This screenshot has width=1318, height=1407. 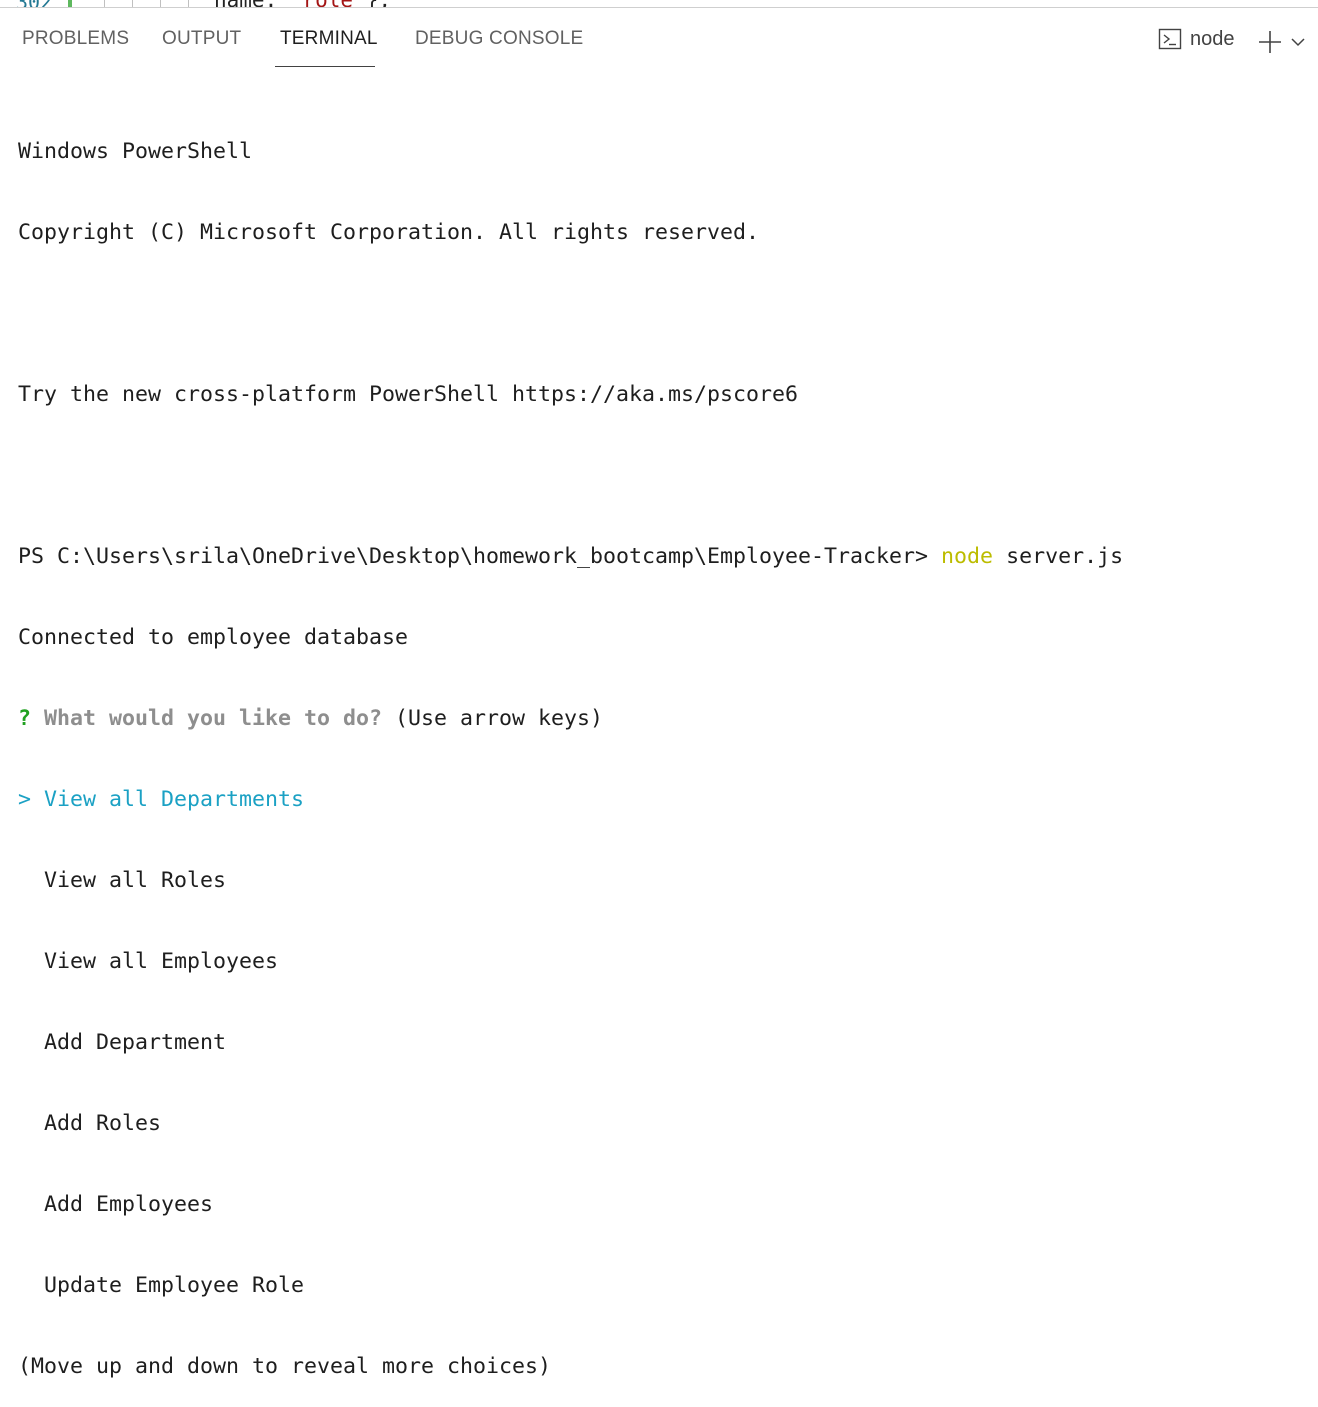 I want to click on menu-choice: Add Employees, so click(x=663, y=1204).